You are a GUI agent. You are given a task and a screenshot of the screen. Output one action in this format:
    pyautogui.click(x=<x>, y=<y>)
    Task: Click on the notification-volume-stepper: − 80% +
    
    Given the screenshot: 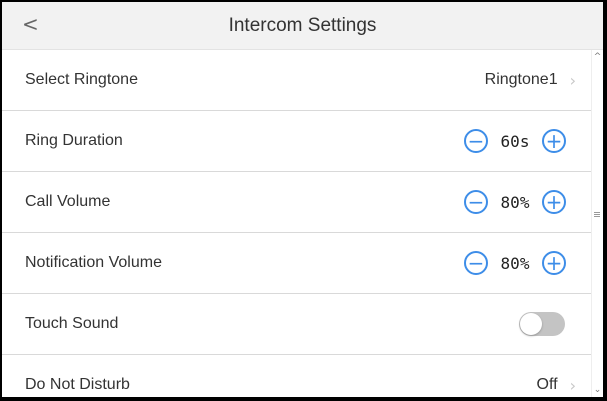 What is the action you would take?
    pyautogui.click(x=515, y=263)
    